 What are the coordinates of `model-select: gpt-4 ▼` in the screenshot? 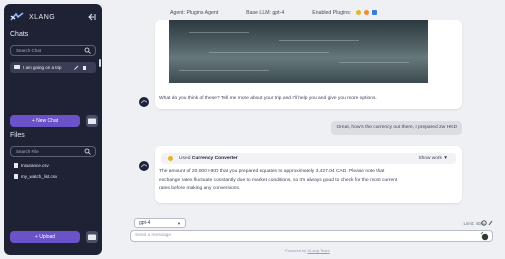 It's located at (160, 223).